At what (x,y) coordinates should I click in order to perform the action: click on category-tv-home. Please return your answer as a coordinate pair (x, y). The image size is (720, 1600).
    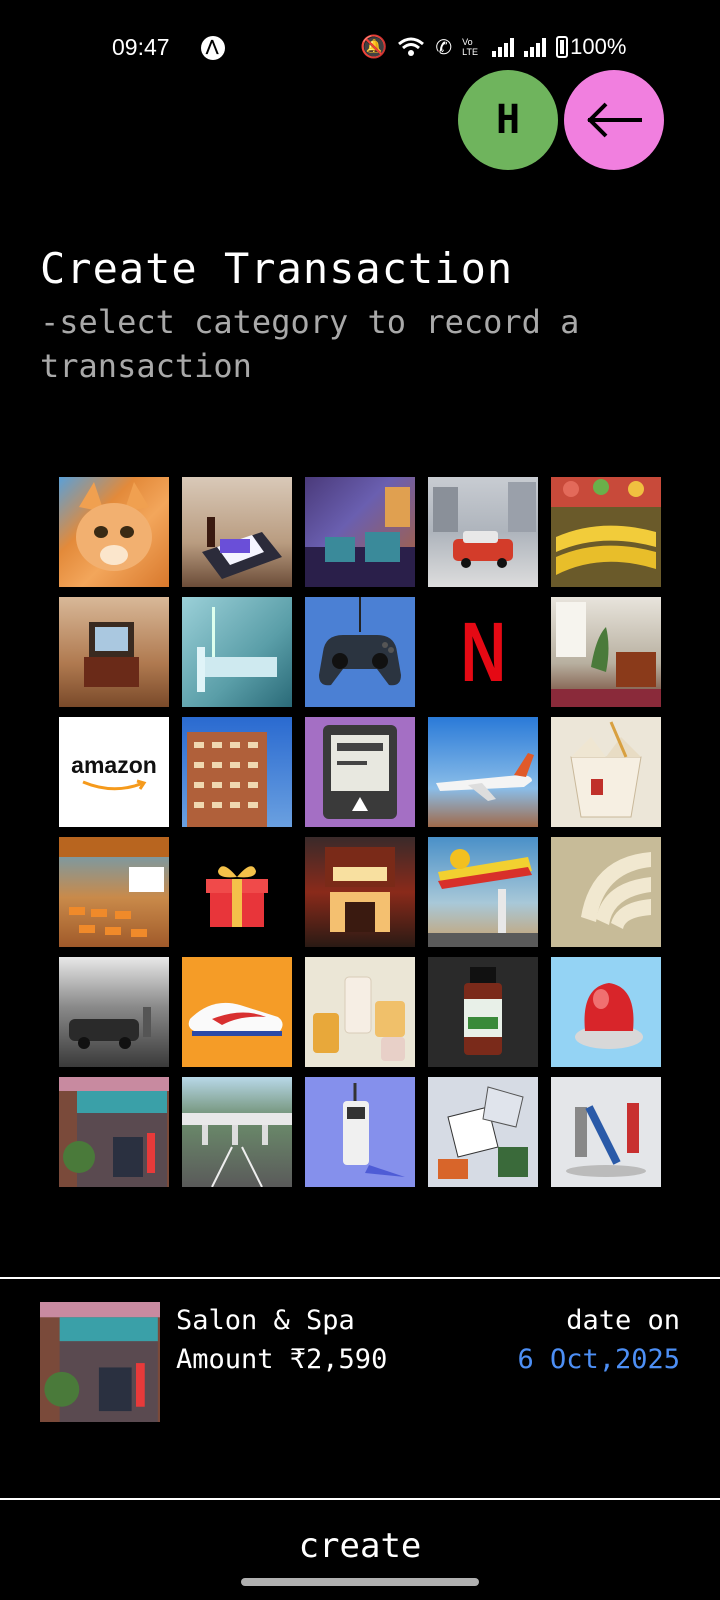
    Looking at the image, I should click on (114, 652).